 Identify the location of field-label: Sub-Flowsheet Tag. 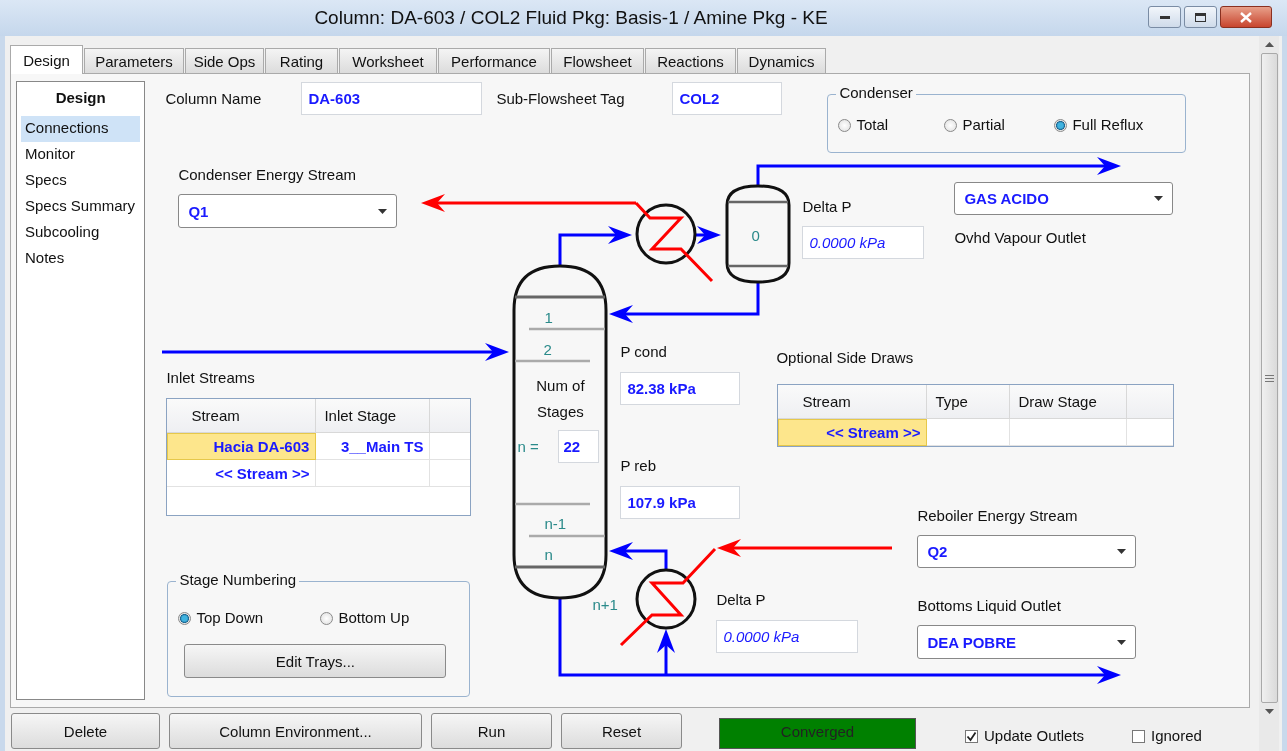
(560, 99).